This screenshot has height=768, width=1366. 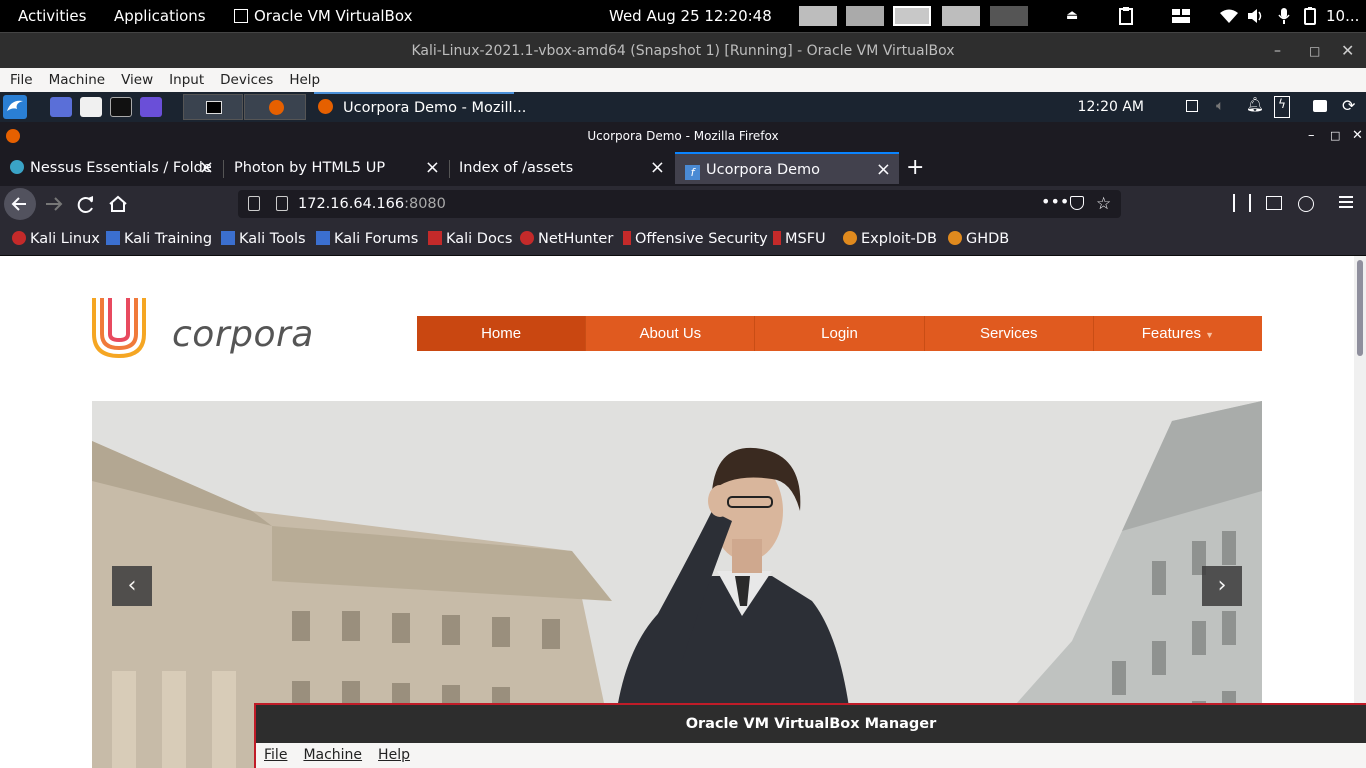 I want to click on scrollbar-thumb, so click(x=1360, y=308).